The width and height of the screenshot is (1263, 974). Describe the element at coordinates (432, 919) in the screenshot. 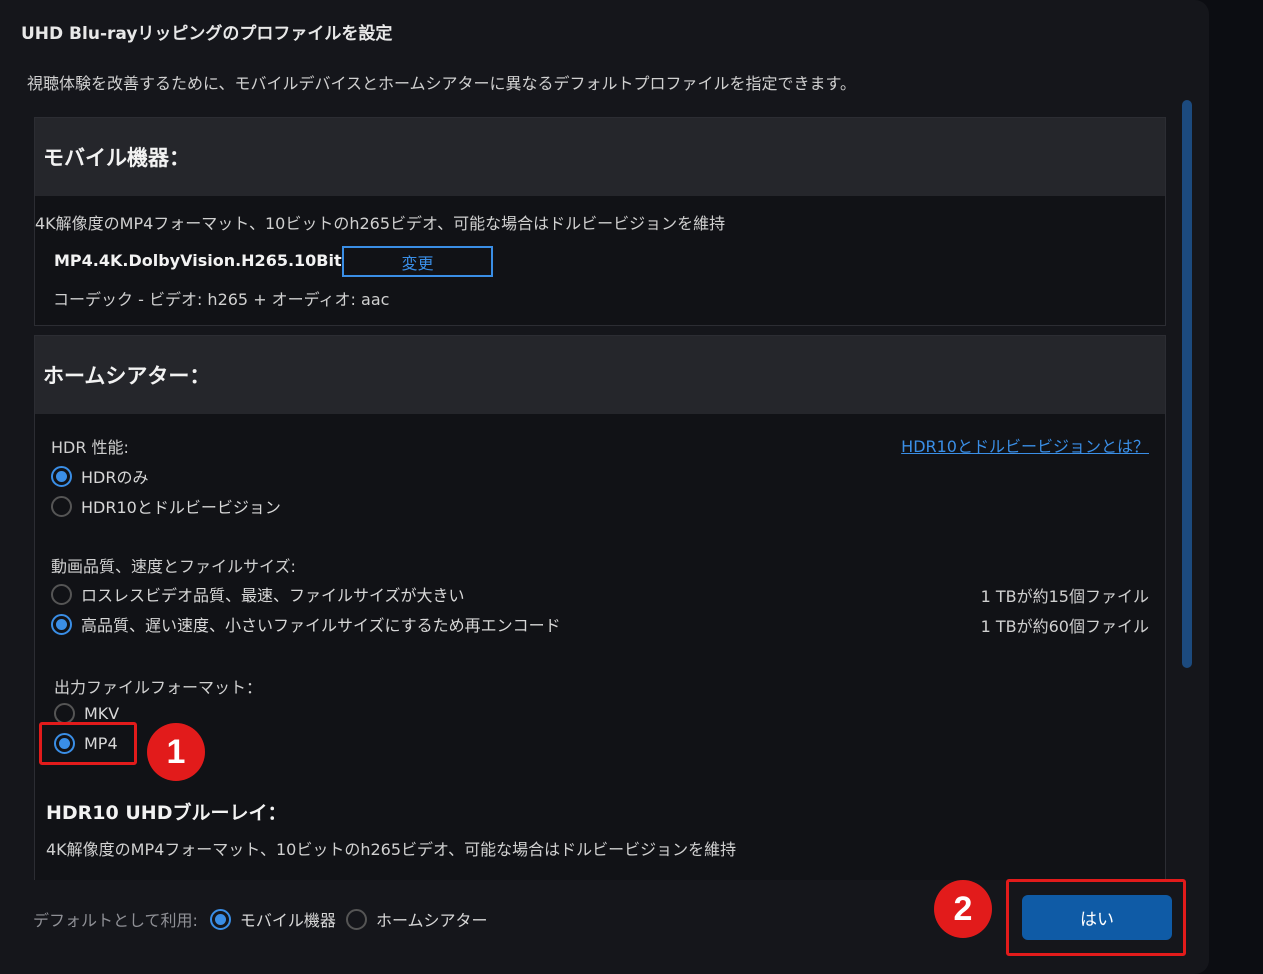

I see `default-home-label: ホームシアター` at that location.